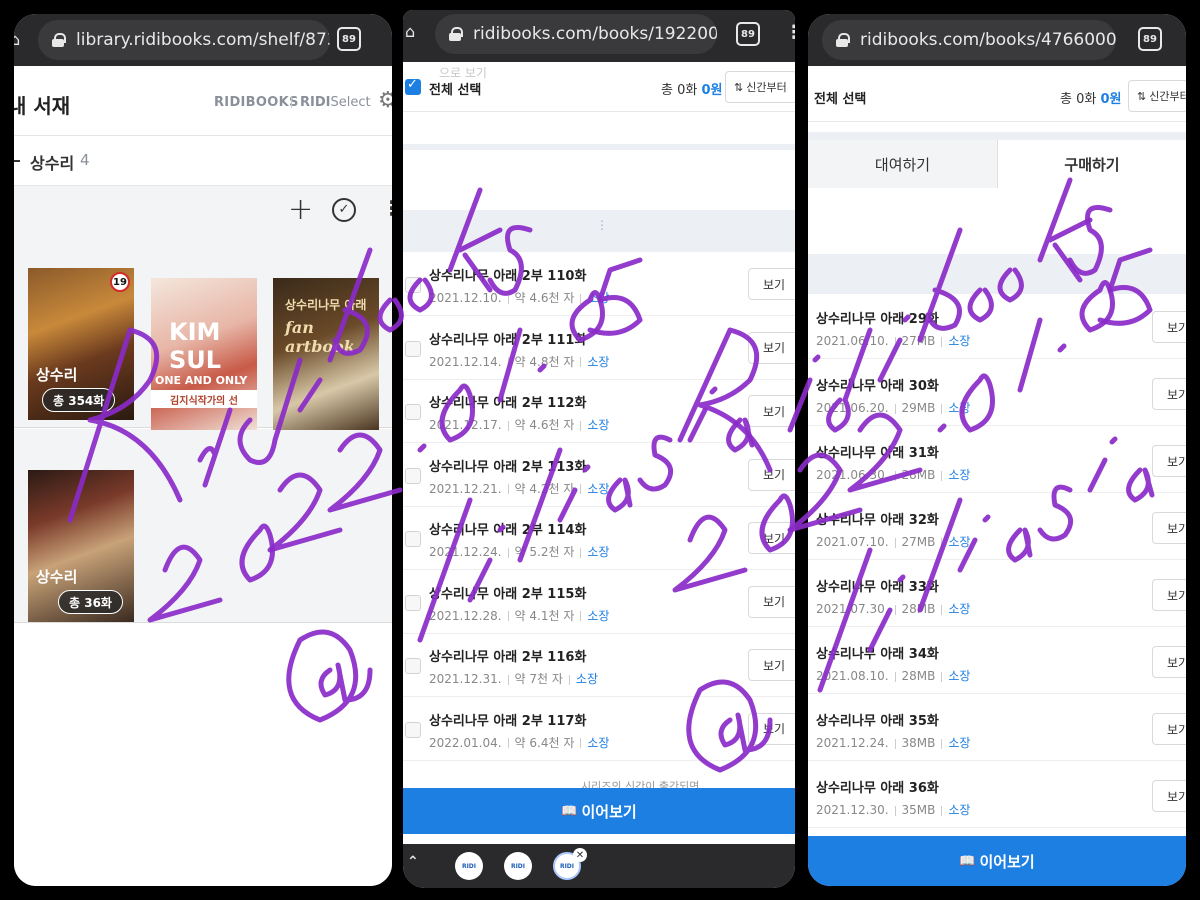 This screenshot has height=900, width=1200. Describe the element at coordinates (519, 488) in the screenshot. I see `episode-meta: 2021.12.21. 약 4.2천 자 소장` at that location.